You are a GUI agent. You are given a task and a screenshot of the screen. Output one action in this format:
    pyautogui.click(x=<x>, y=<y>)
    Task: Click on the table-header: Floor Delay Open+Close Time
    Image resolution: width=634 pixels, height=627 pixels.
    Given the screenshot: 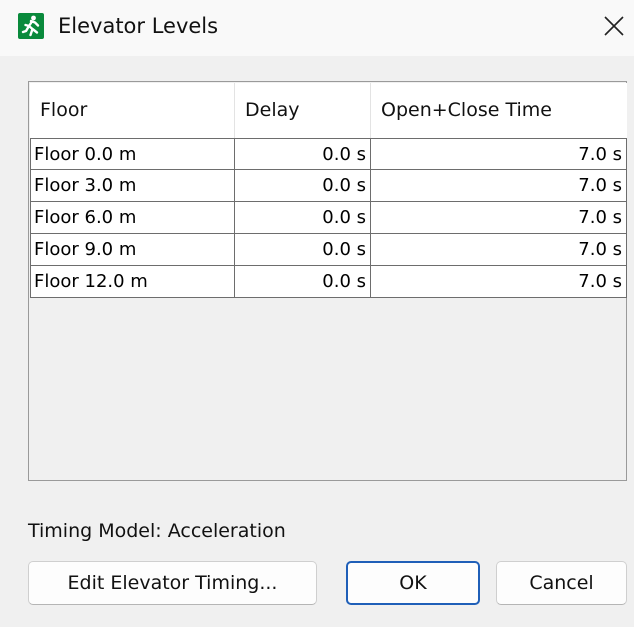 What is the action you would take?
    pyautogui.click(x=328, y=110)
    